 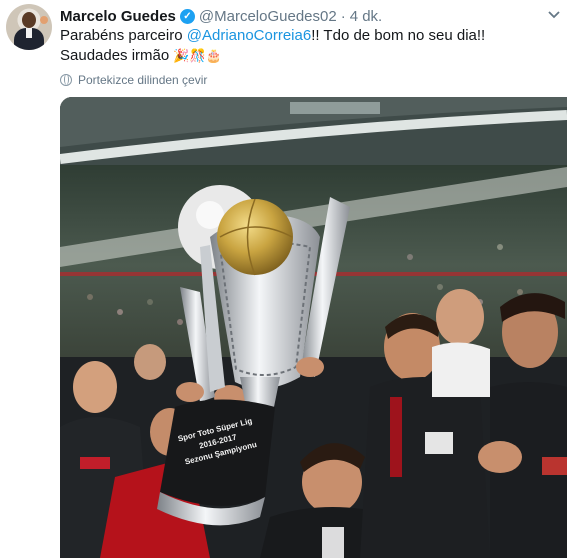 I want to click on avatar, so click(x=29, y=27).